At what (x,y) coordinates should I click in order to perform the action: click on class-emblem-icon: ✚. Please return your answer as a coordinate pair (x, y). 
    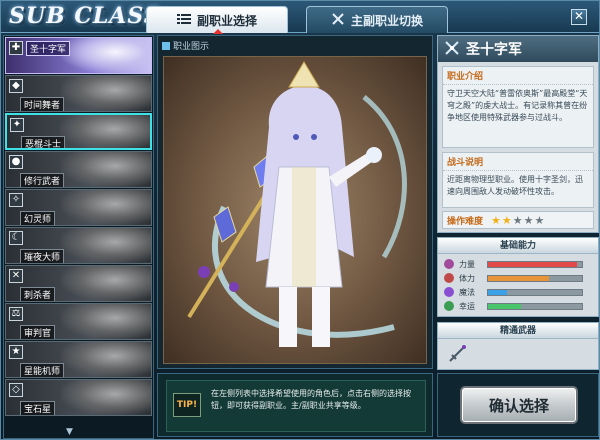
    Looking at the image, I should click on (16, 48).